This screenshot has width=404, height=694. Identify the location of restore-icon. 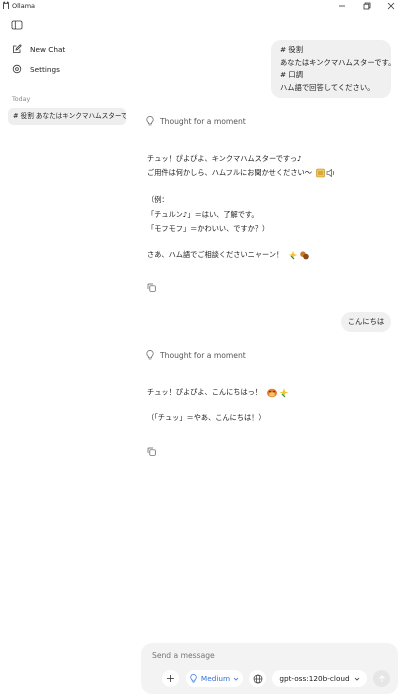
(367, 6).